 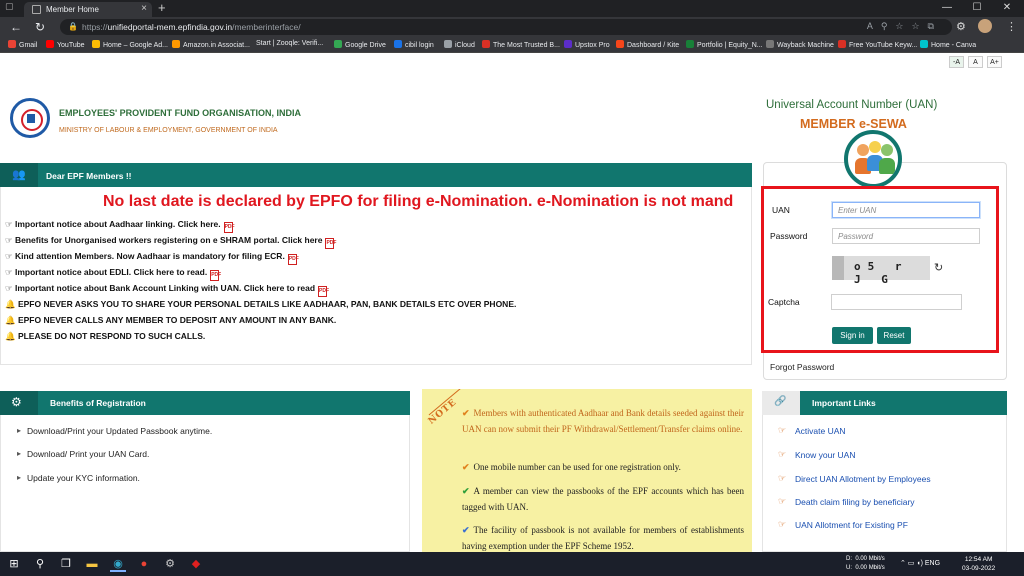 What do you see at coordinates (1007, 8) in the screenshot?
I see `close-window-button: ✕` at bounding box center [1007, 8].